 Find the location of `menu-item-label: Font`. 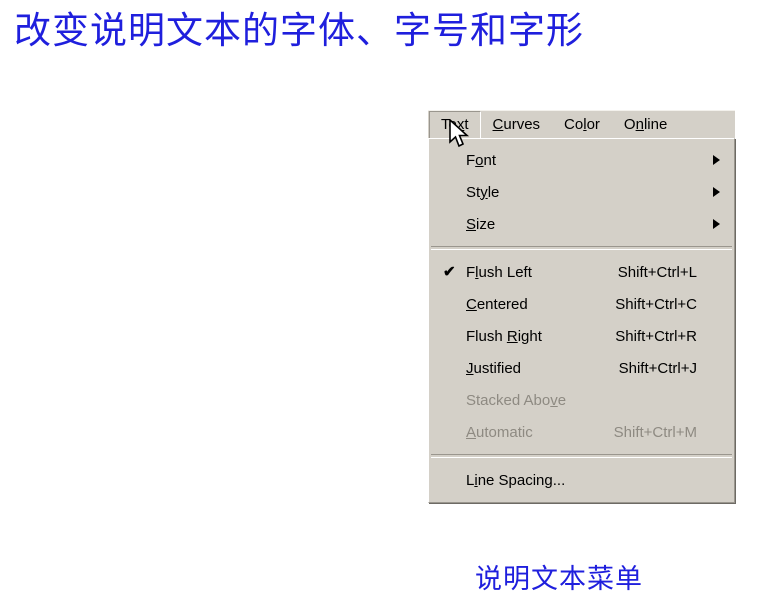

menu-item-label: Font is located at coordinates (481, 160).